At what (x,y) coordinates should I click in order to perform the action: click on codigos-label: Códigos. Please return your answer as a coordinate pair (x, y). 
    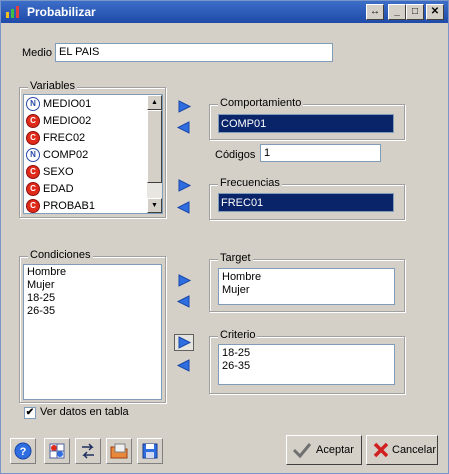
    Looking at the image, I should click on (235, 155).